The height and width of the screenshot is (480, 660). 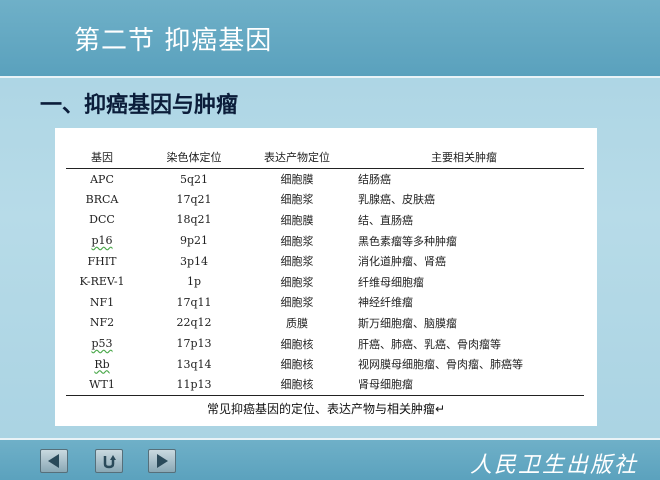 I want to click on cell-tumors: 肝癌、肺癌、乳癌、骨肉瘤等, so click(x=429, y=344).